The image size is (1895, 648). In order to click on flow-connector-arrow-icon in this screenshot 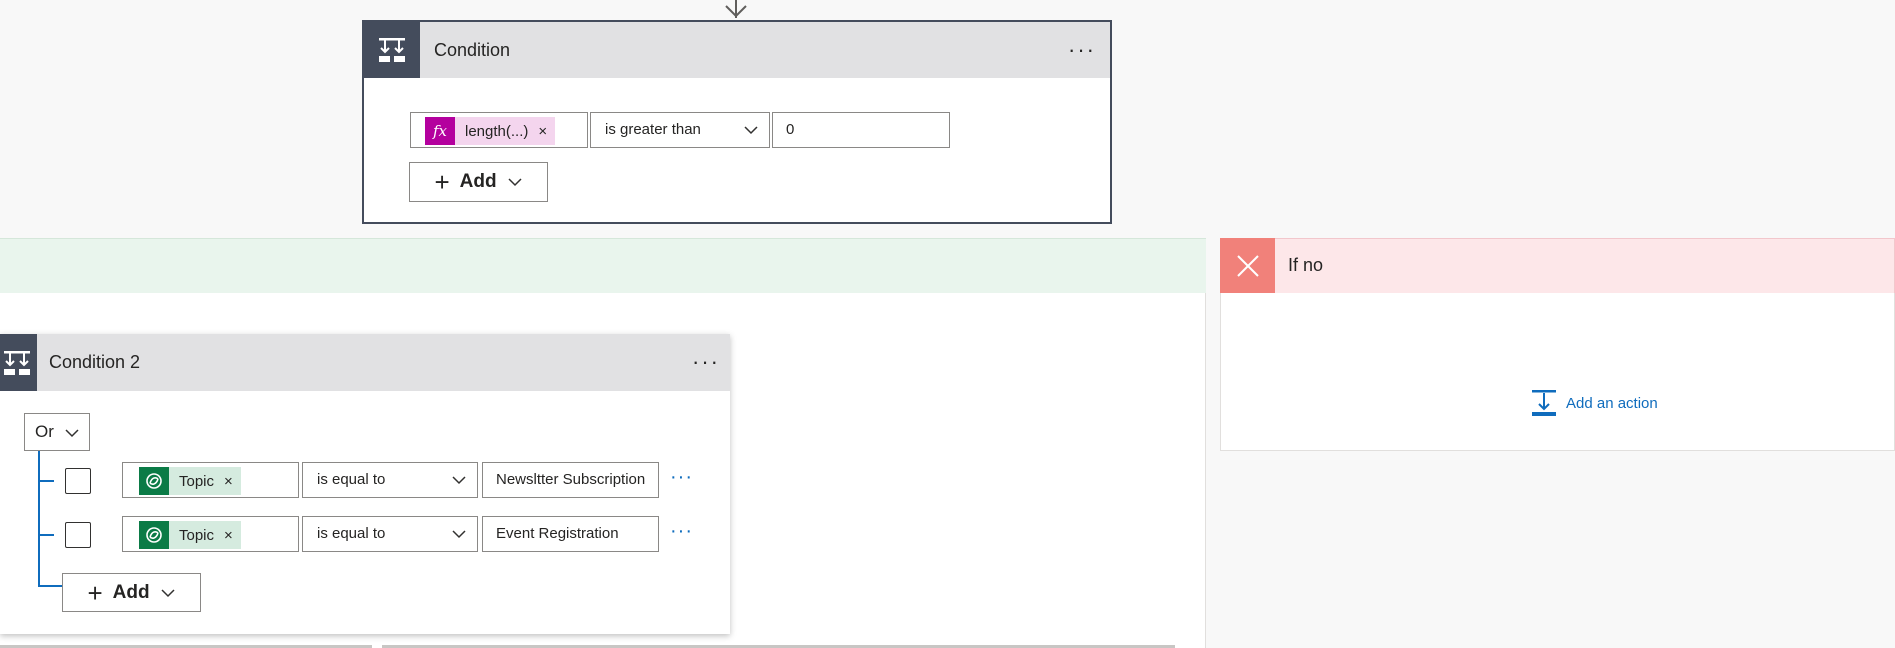, I will do `click(736, 10)`.